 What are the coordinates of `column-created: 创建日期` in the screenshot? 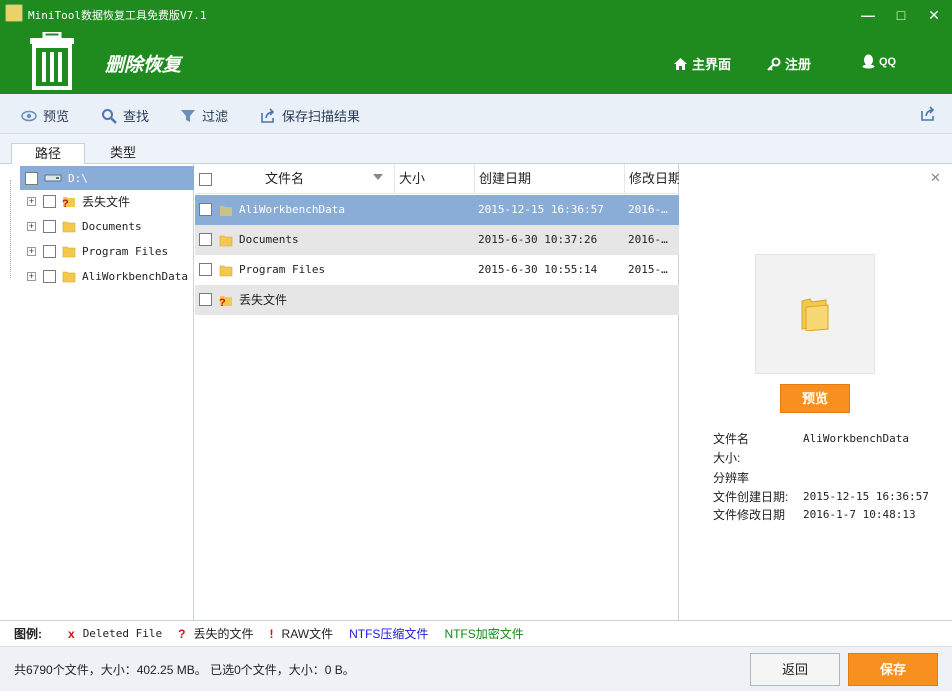 It's located at (550, 179).